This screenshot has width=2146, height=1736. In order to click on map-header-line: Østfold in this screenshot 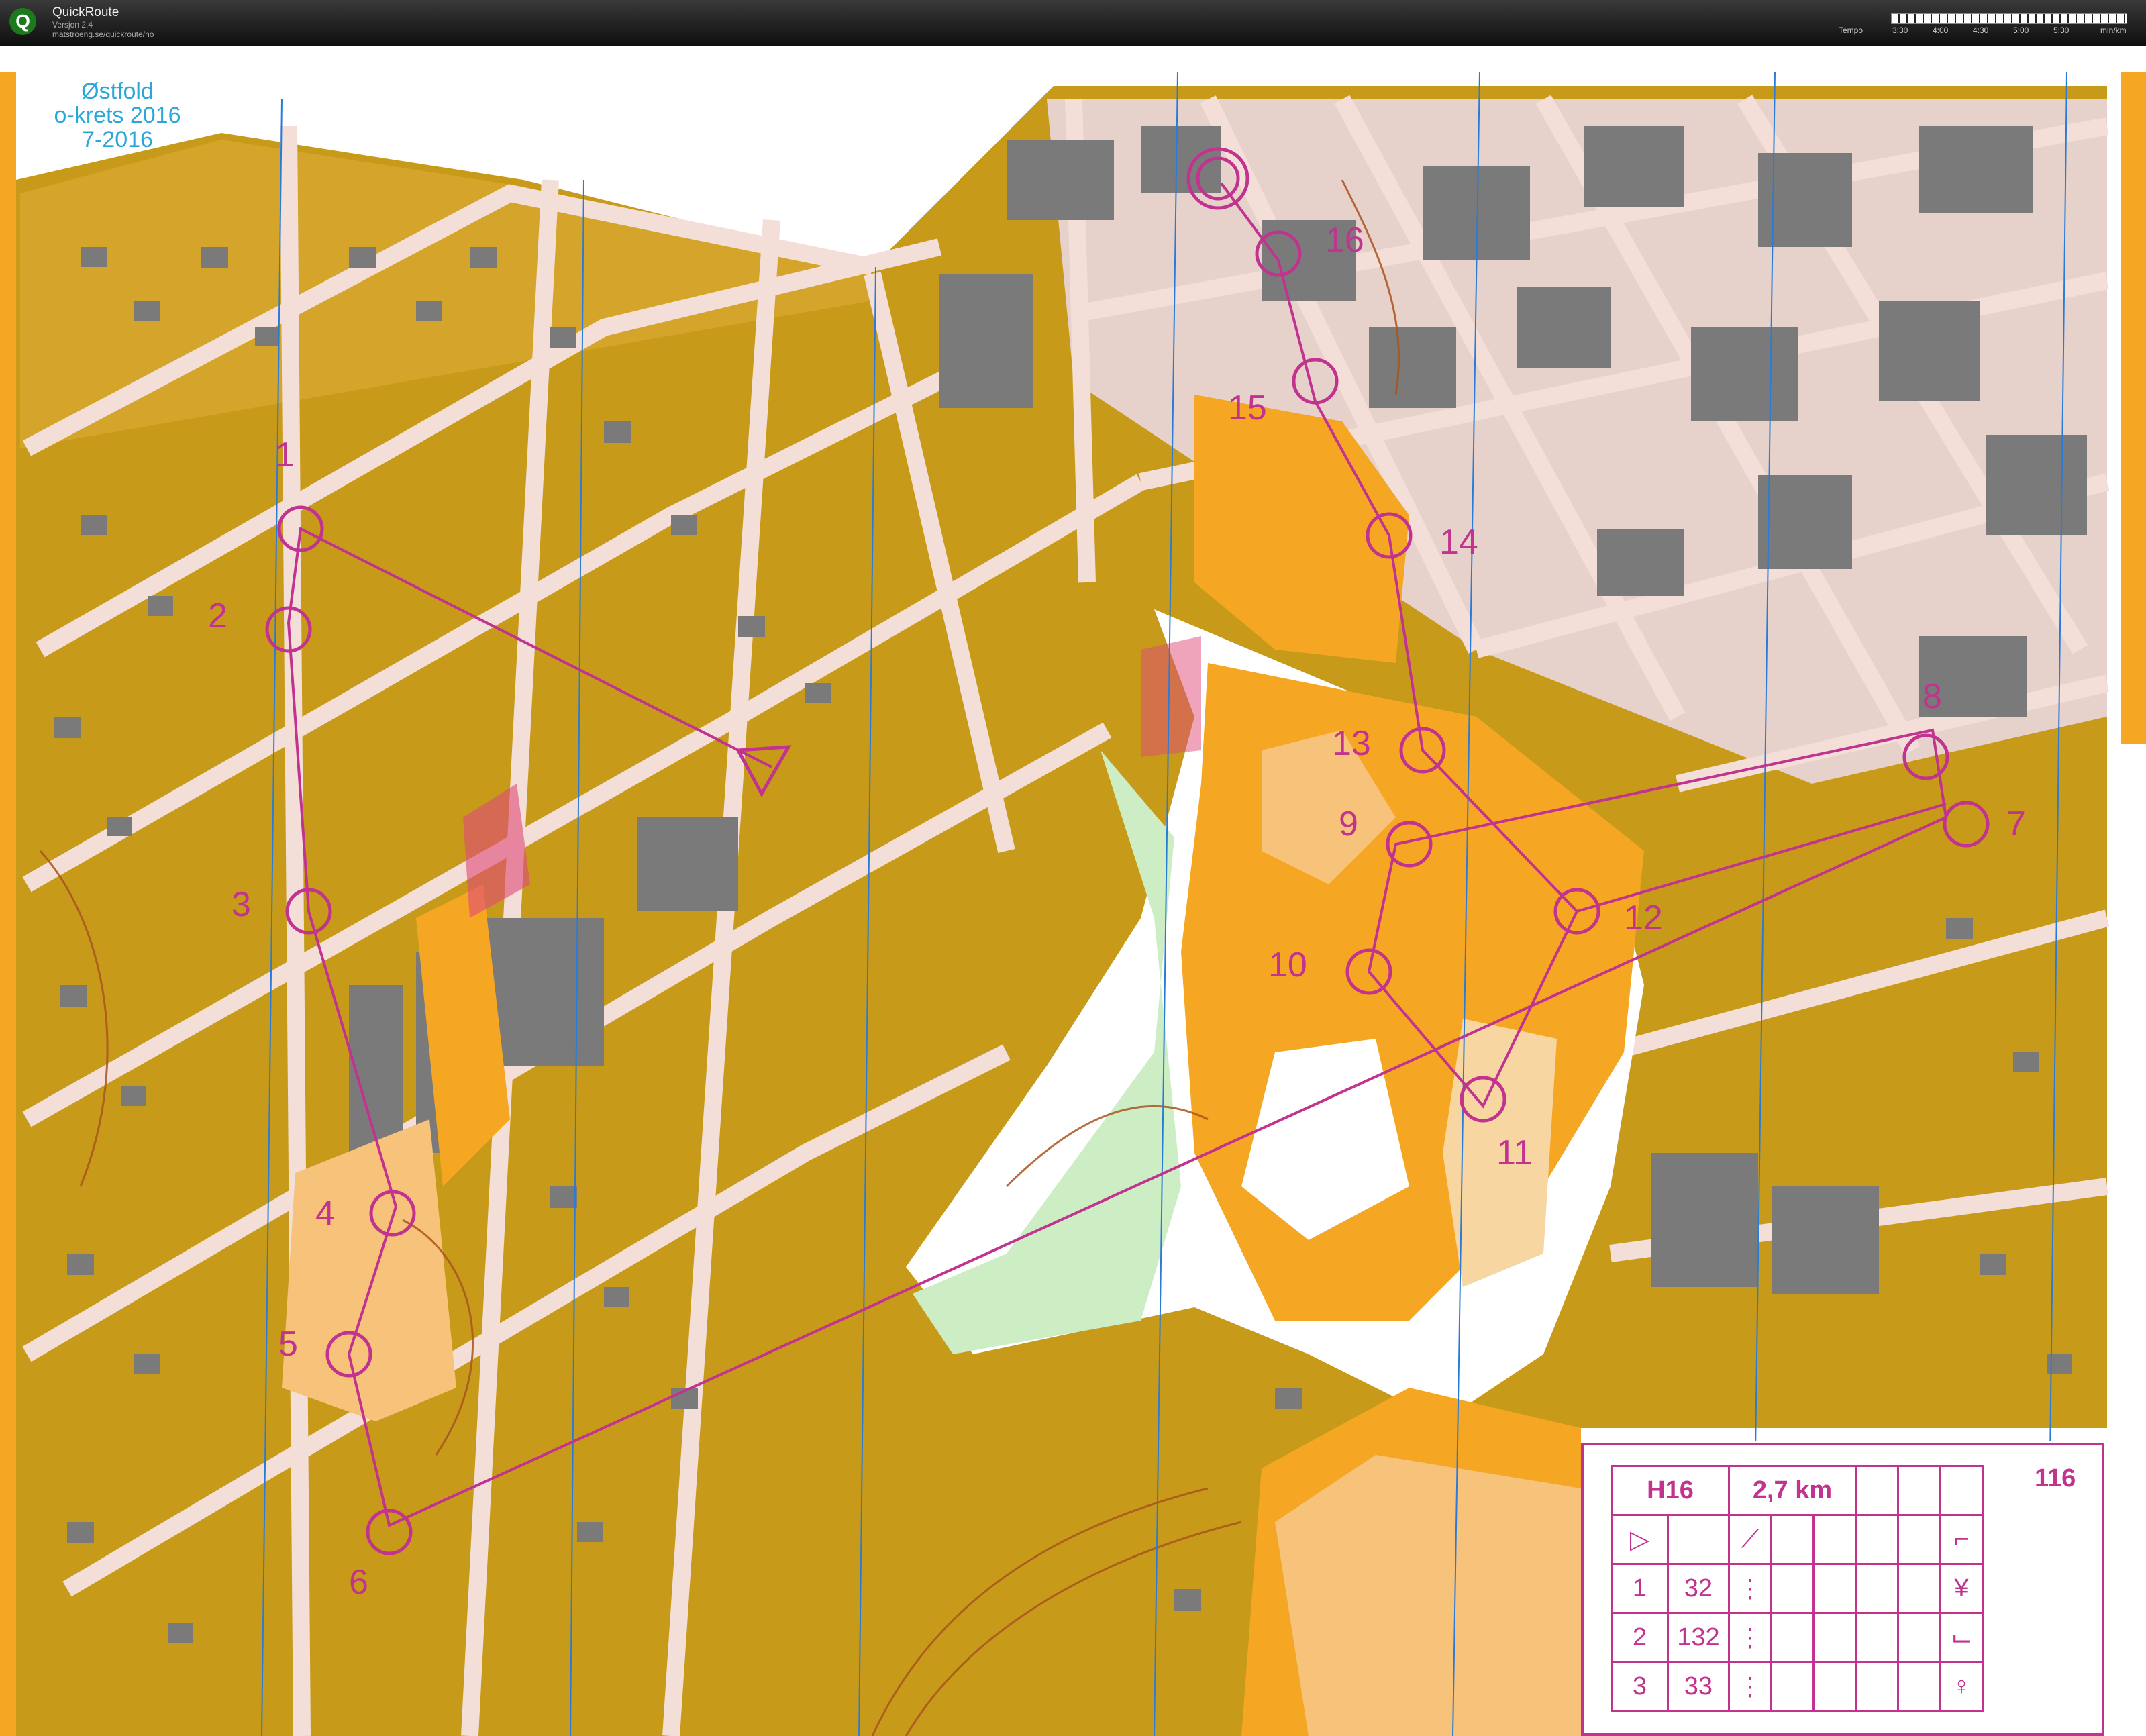, I will do `click(117, 91)`.